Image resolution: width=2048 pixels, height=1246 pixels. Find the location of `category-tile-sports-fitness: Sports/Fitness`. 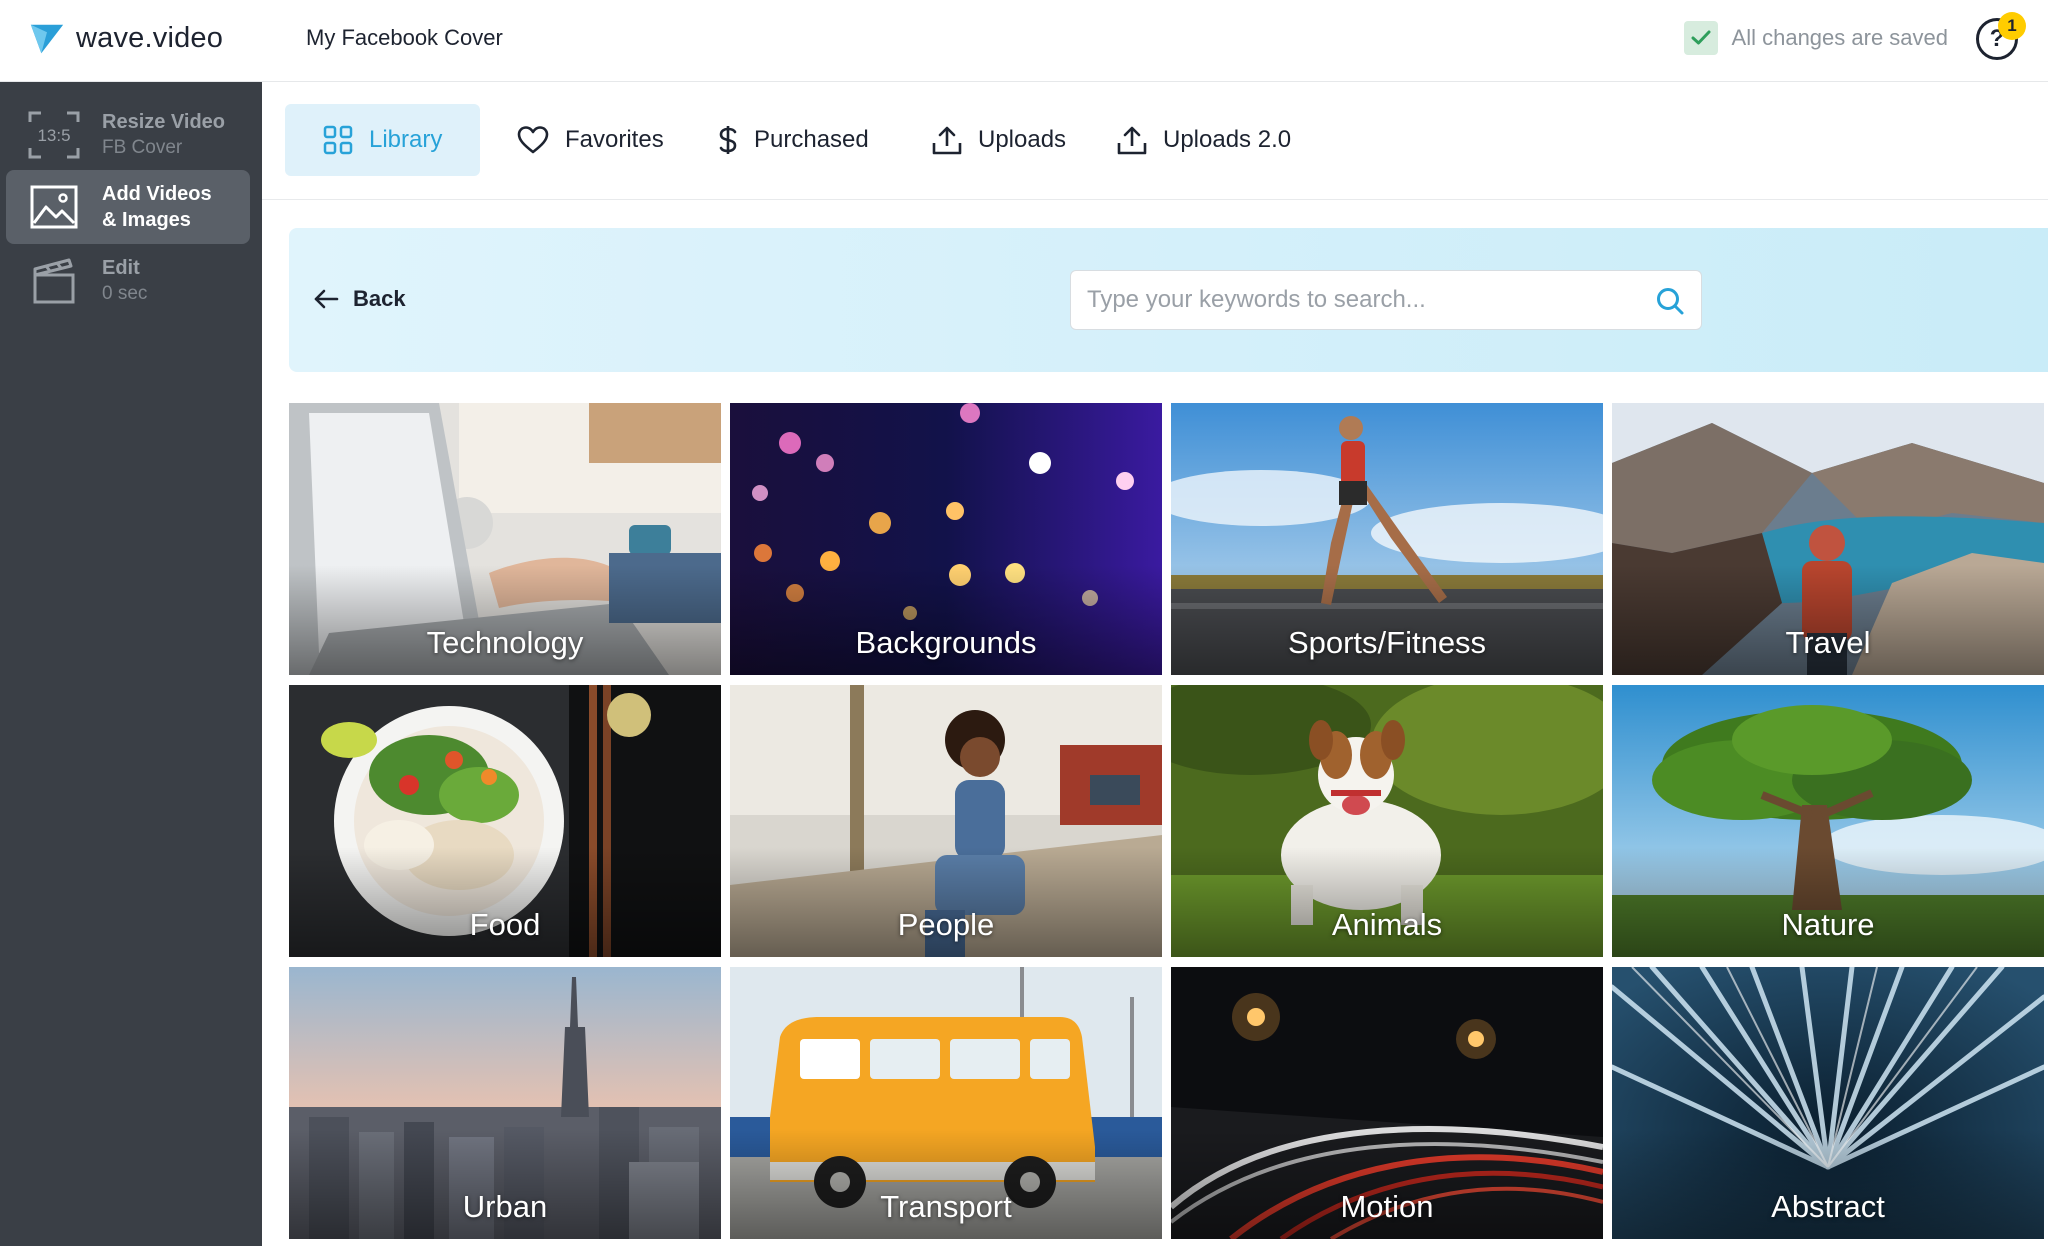

category-tile-sports-fitness: Sports/Fitness is located at coordinates (1387, 539).